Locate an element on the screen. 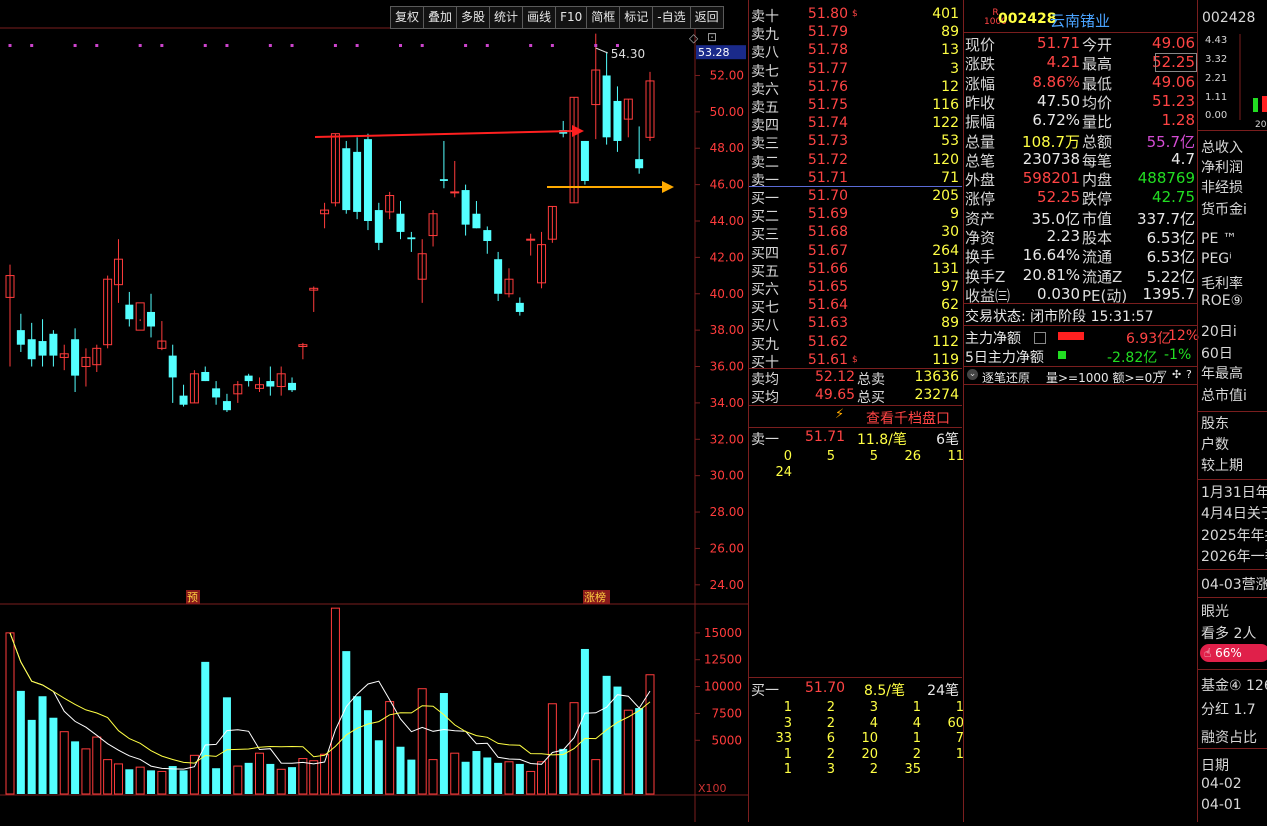 The width and height of the screenshot is (1267, 826). info-item: 非经损 is located at coordinates (1222, 187).